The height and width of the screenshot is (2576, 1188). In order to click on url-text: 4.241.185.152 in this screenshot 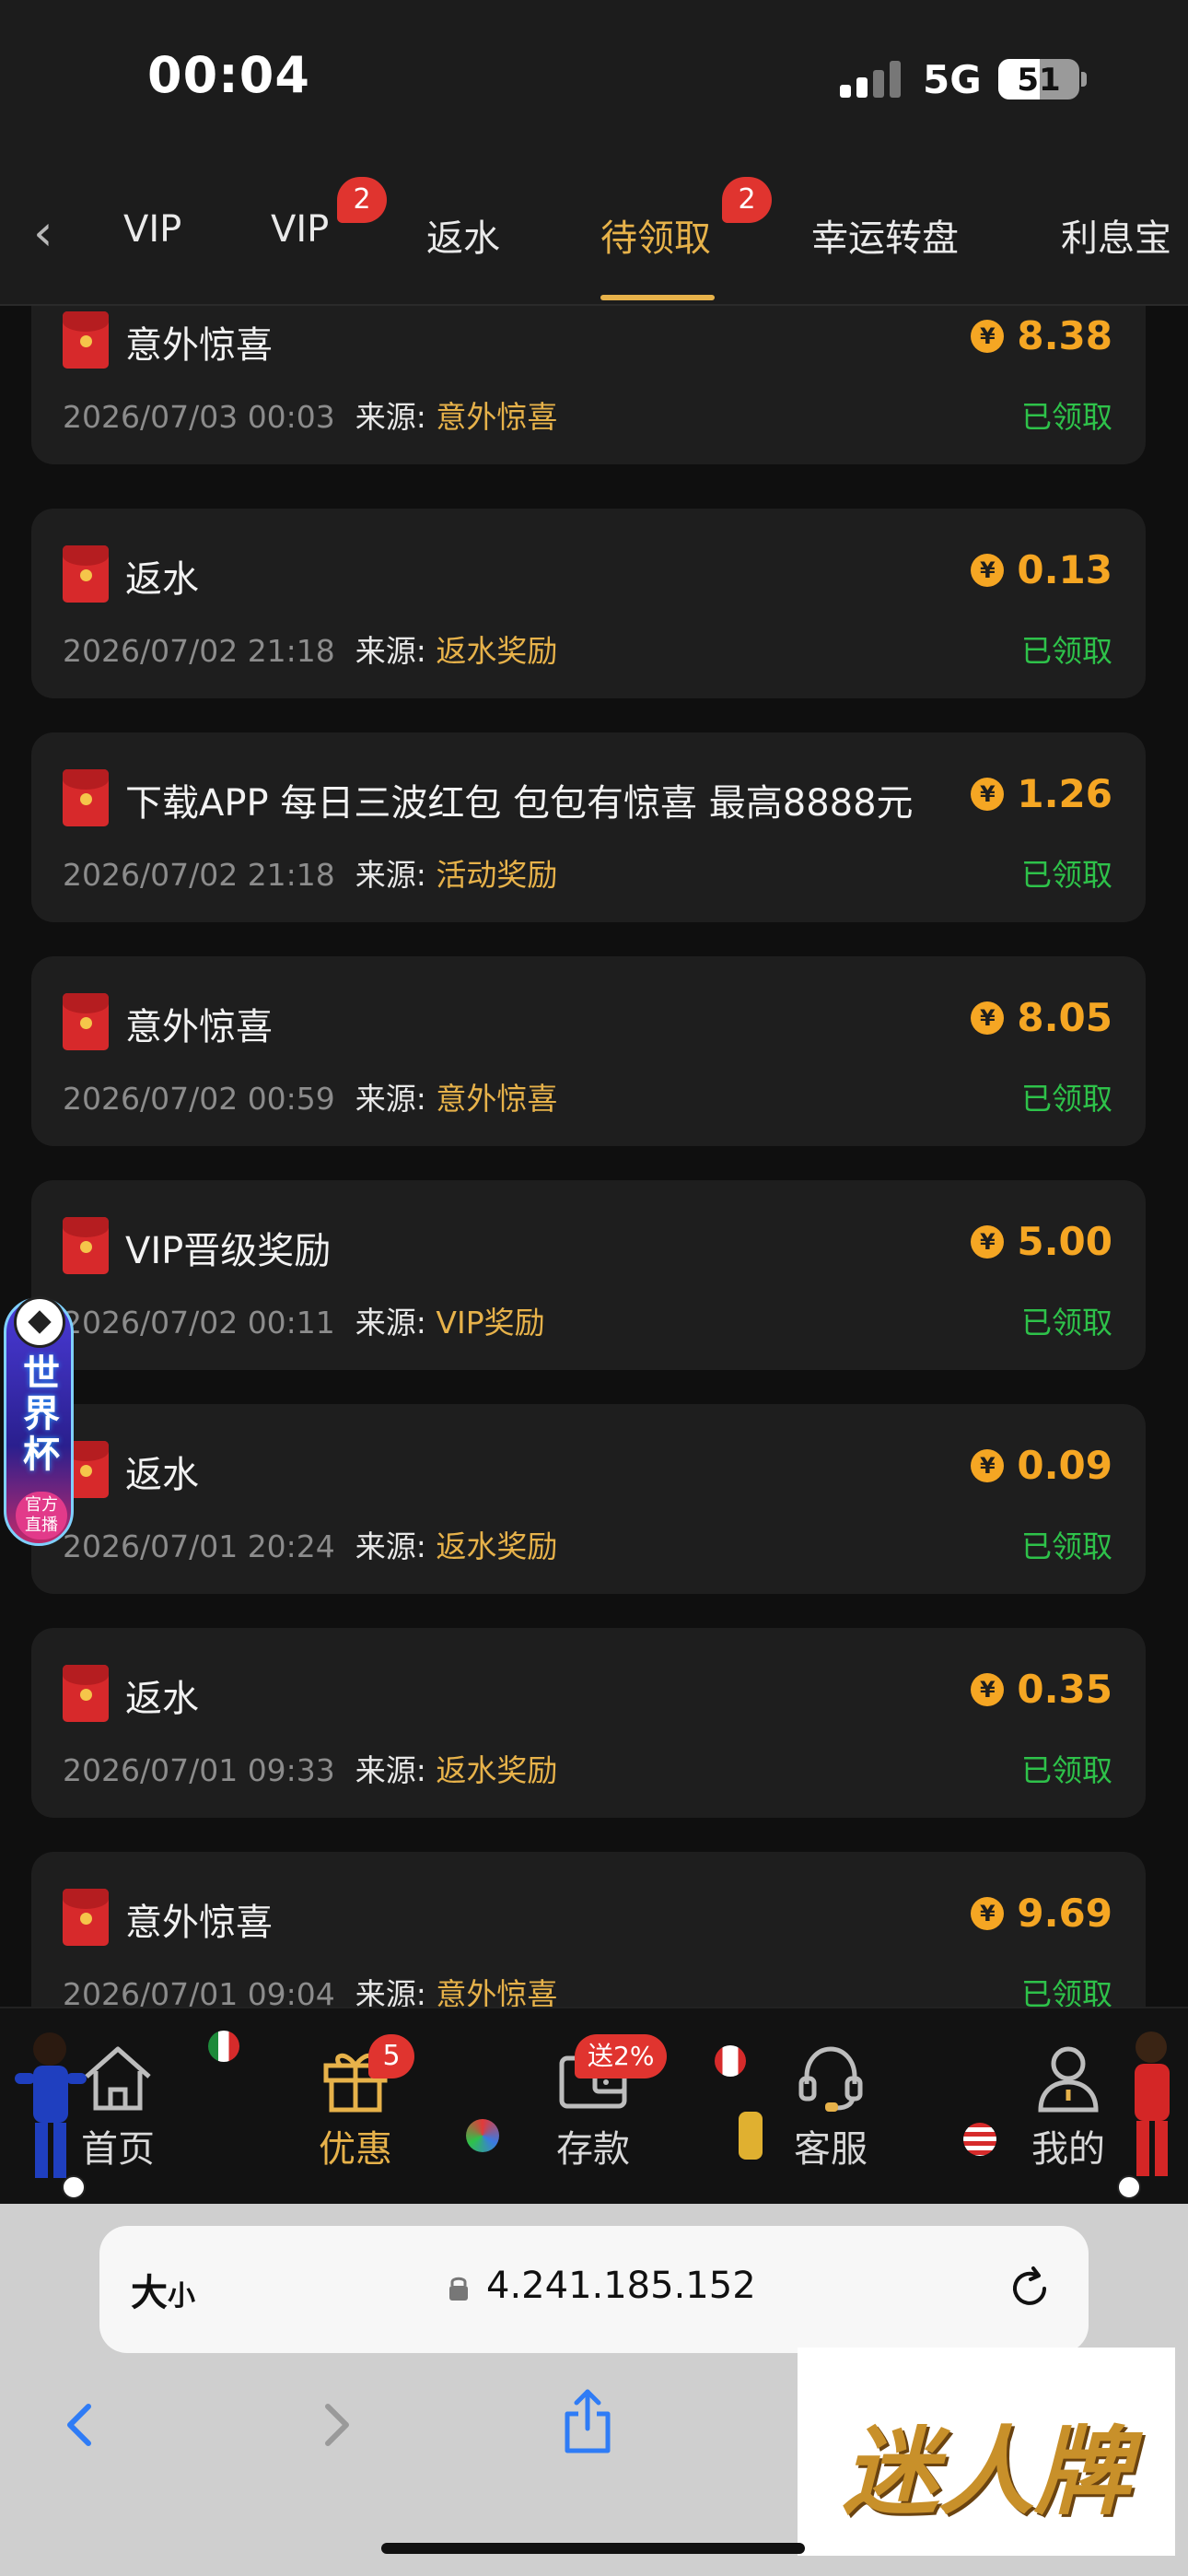, I will do `click(621, 2286)`.